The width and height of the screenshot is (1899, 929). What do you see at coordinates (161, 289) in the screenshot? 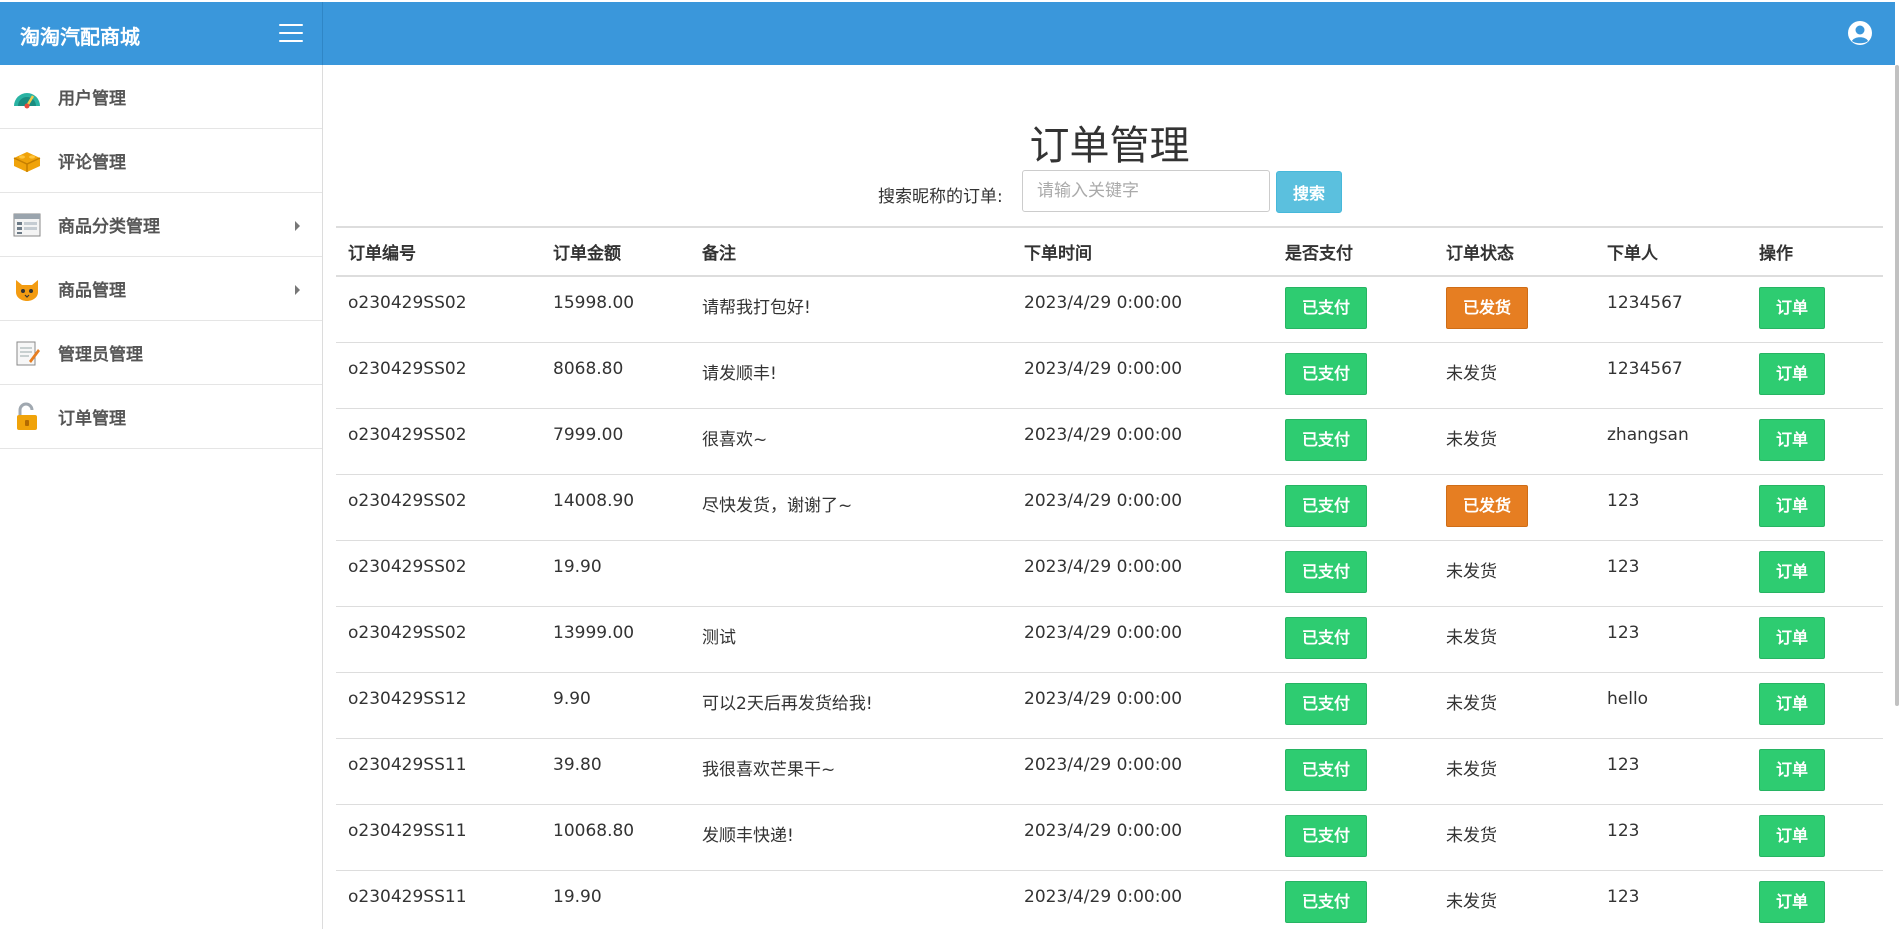
I see `sidebar-item-product-management: 商品管理` at bounding box center [161, 289].